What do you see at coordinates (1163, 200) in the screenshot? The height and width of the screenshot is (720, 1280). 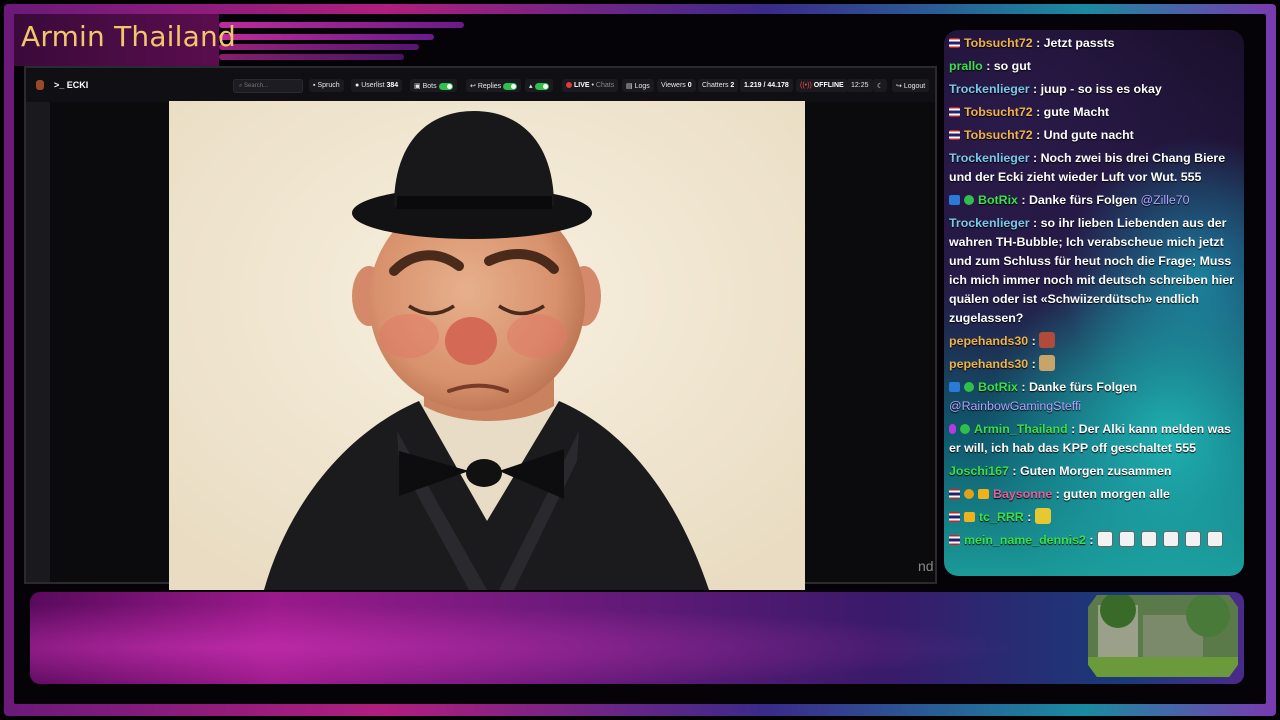 I see `chat-mention: @Zille70` at bounding box center [1163, 200].